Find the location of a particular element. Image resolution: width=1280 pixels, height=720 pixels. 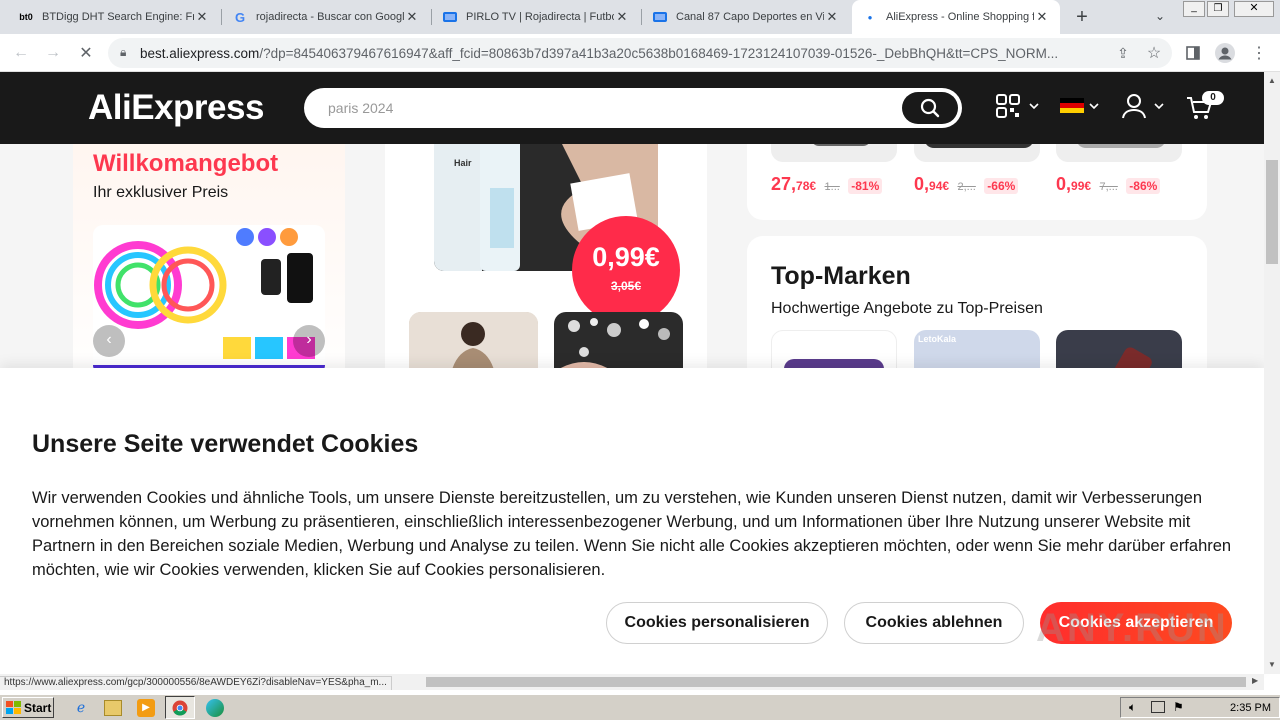

file-explorer-icon is located at coordinates (113, 708).